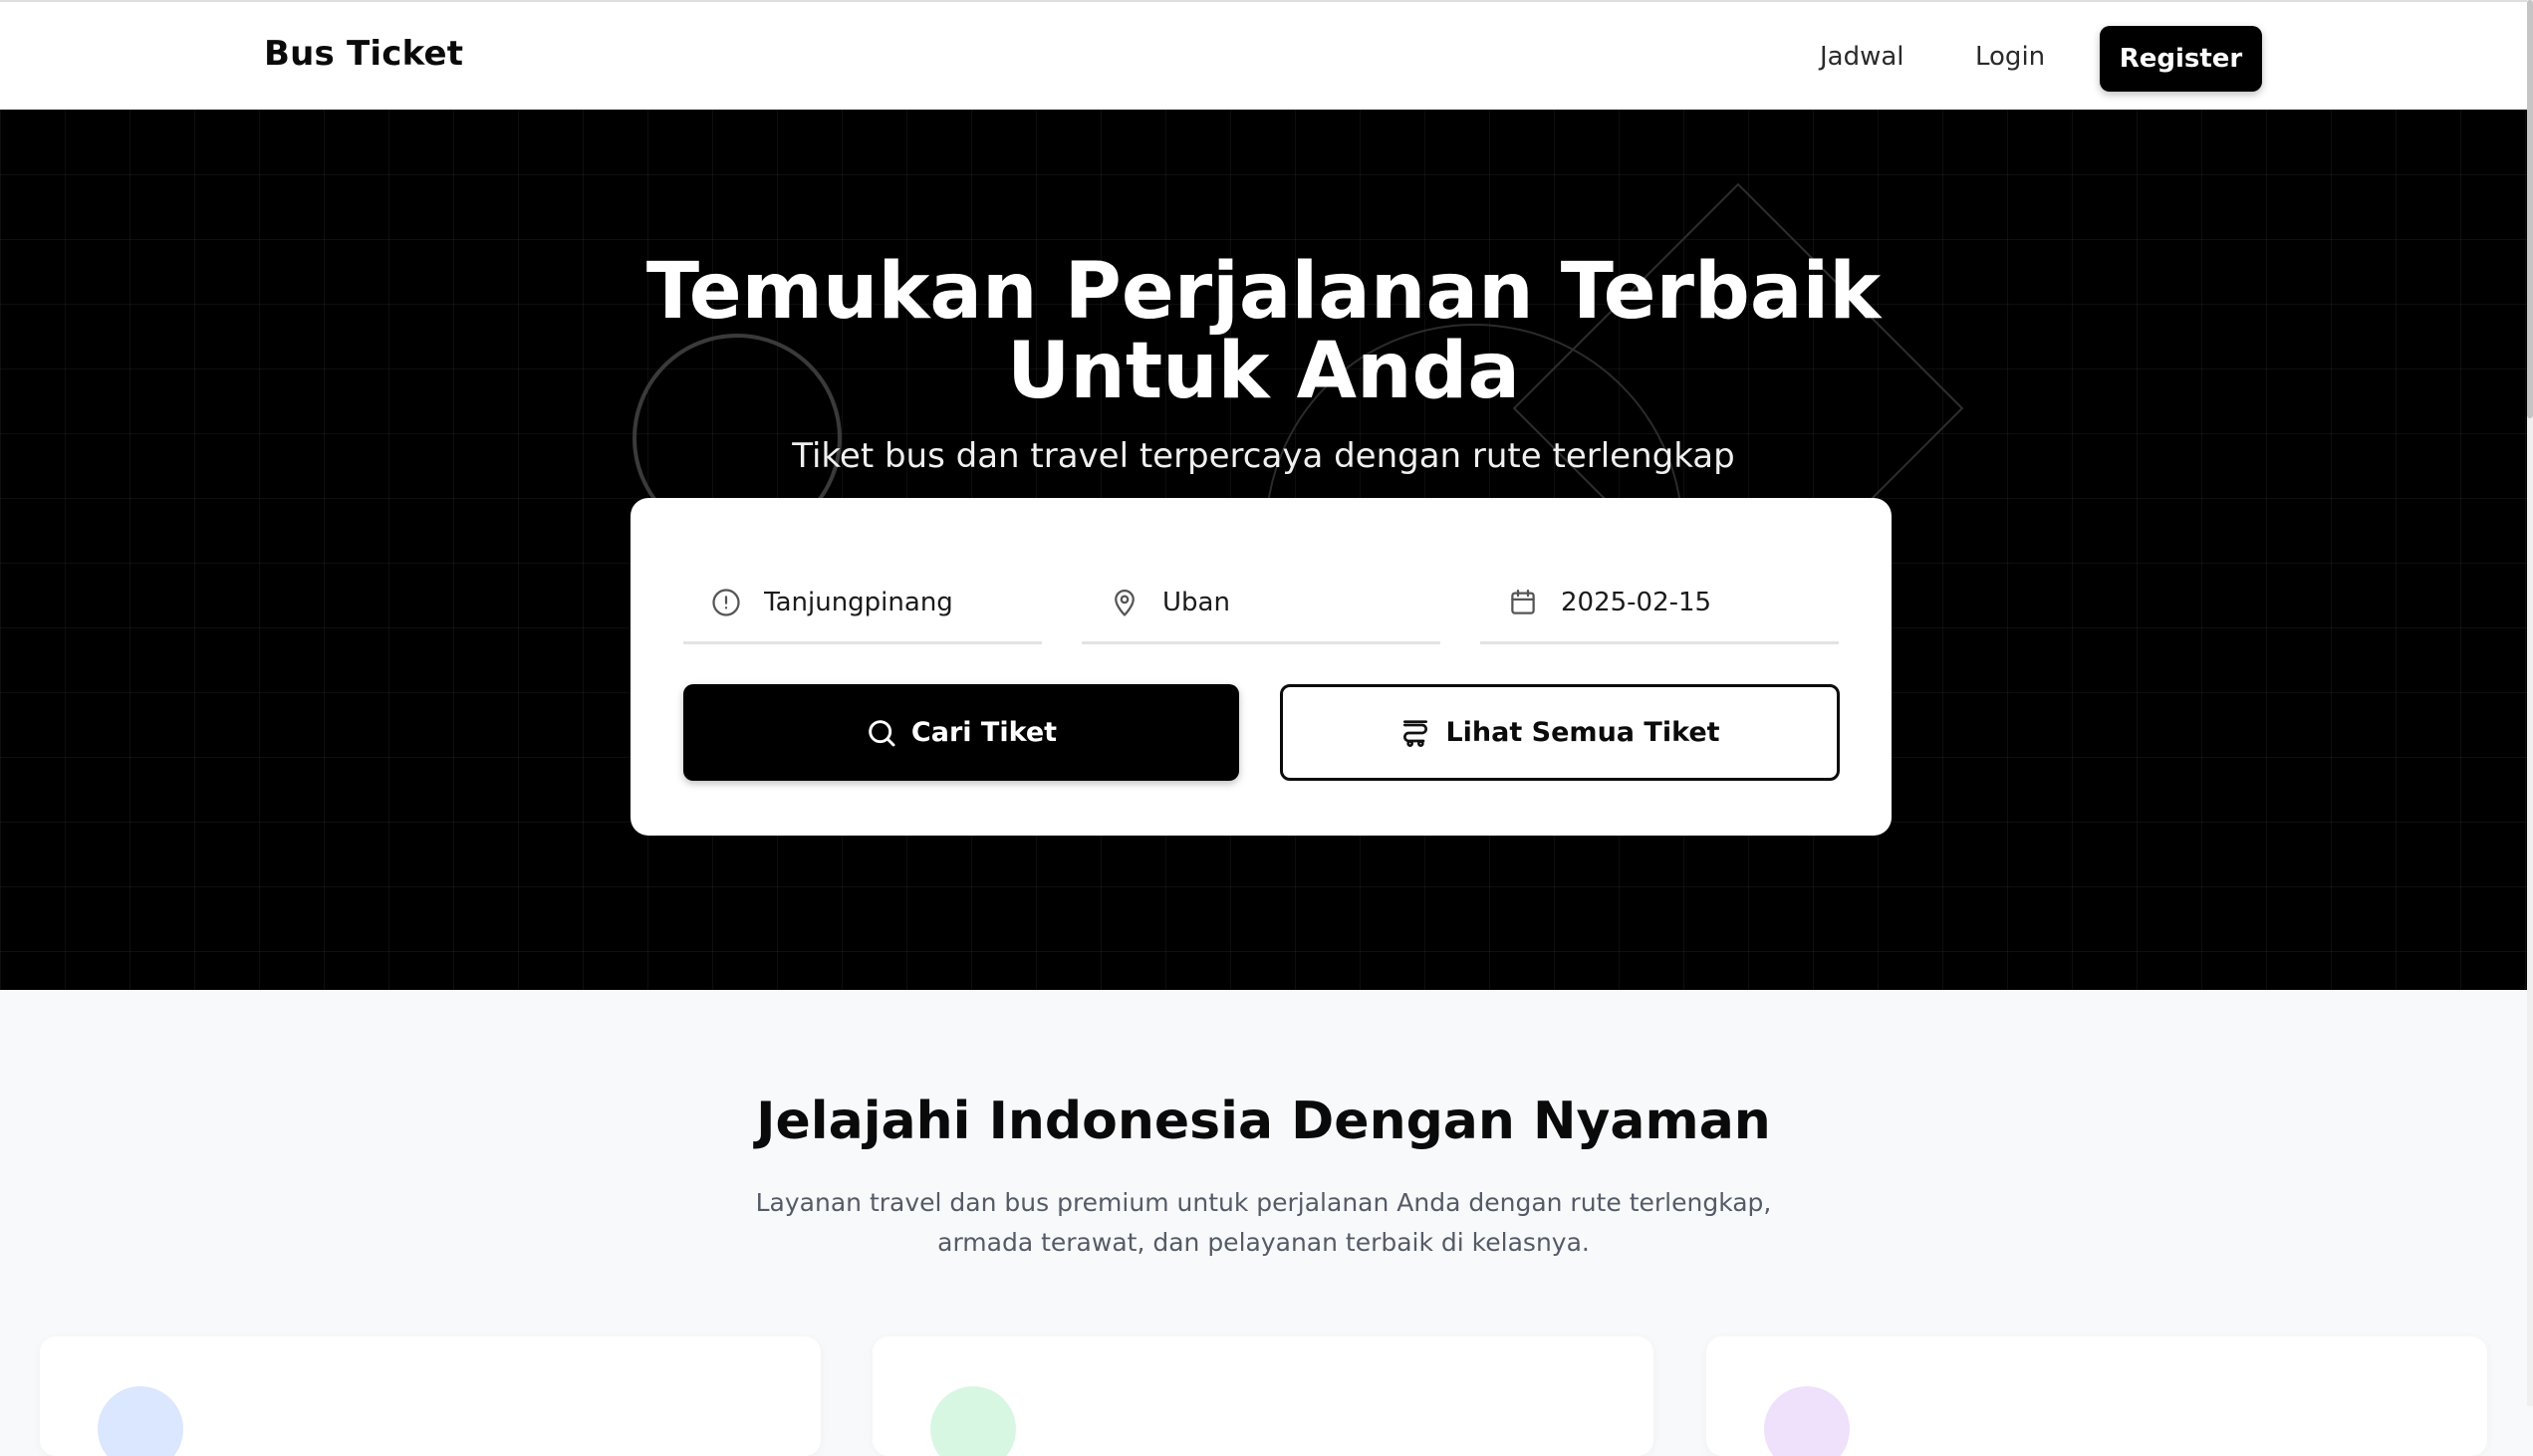 This screenshot has width=2533, height=1456. Describe the element at coordinates (1263, 292) in the screenshot. I see `hero-title-line-1: Temukan Perjalanan Terbaik` at that location.